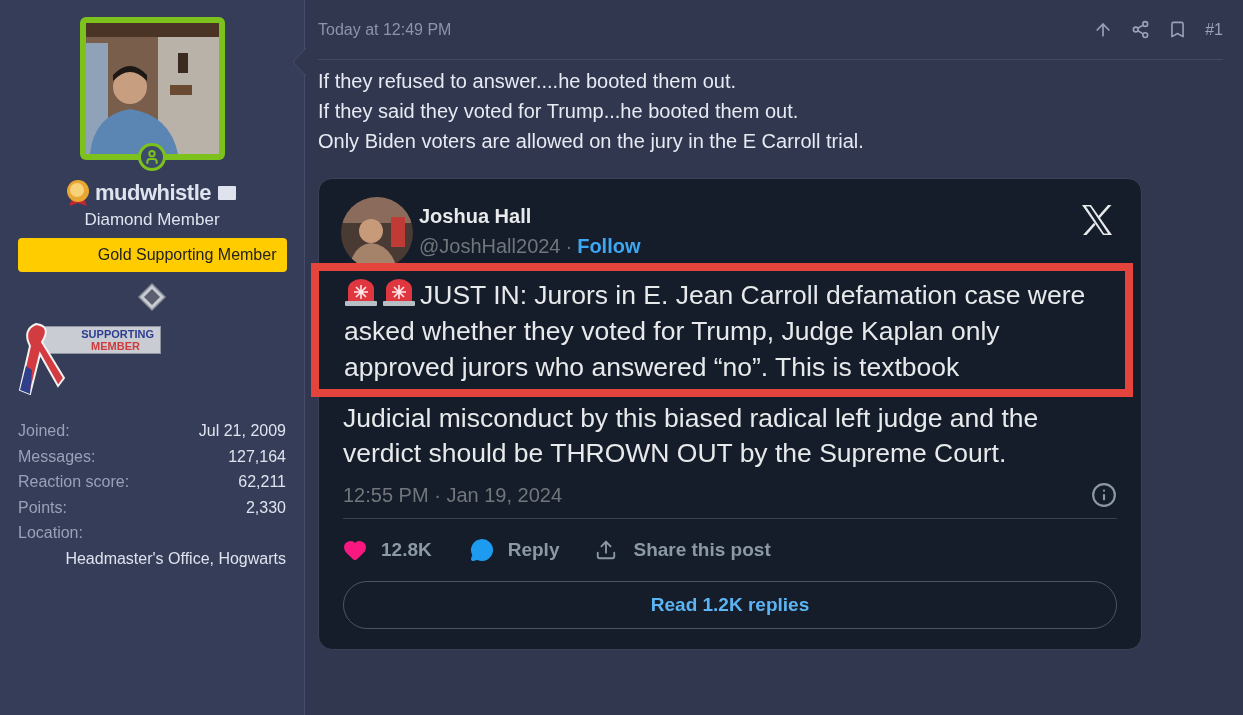 The width and height of the screenshot is (1243, 715). Describe the element at coordinates (51, 533) in the screenshot. I see `stat-label: Location:` at that location.